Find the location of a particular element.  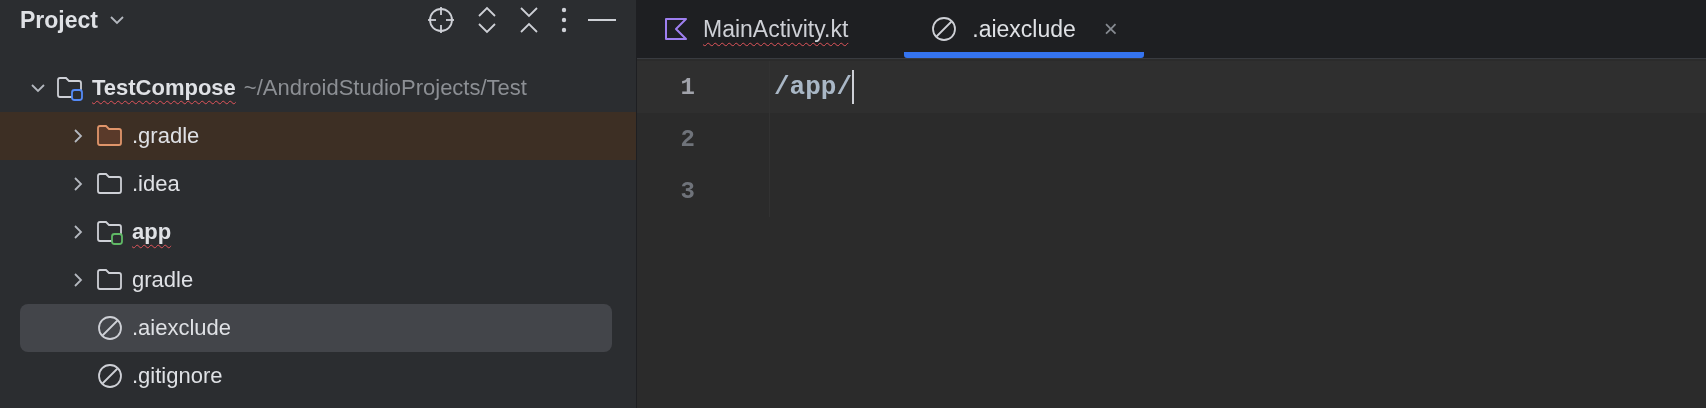

tree-item: .gradle is located at coordinates (318, 136).